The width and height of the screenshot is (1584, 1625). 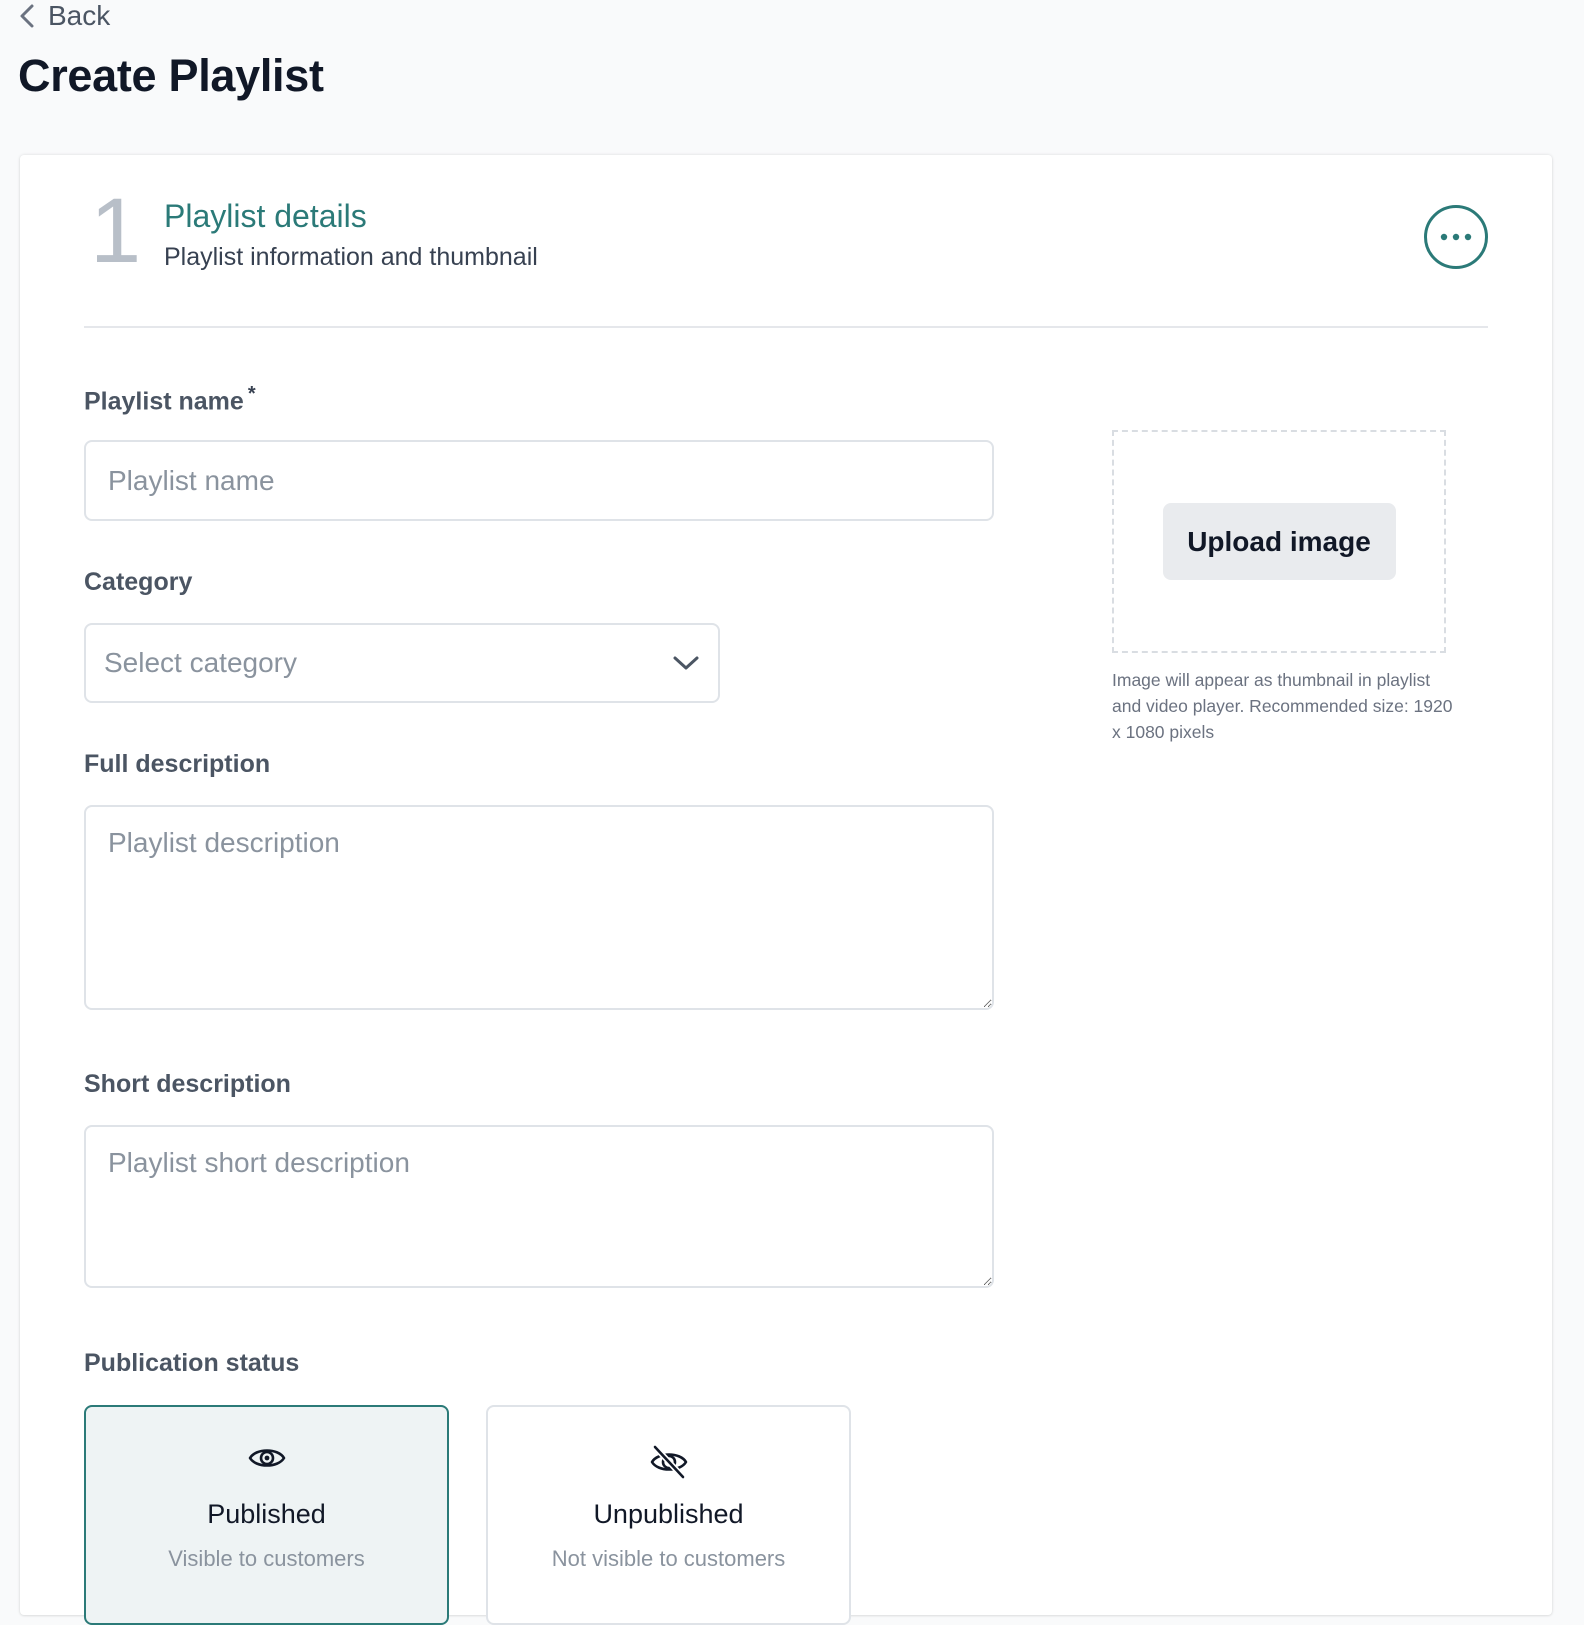 I want to click on back-label: Back, so click(x=79, y=15).